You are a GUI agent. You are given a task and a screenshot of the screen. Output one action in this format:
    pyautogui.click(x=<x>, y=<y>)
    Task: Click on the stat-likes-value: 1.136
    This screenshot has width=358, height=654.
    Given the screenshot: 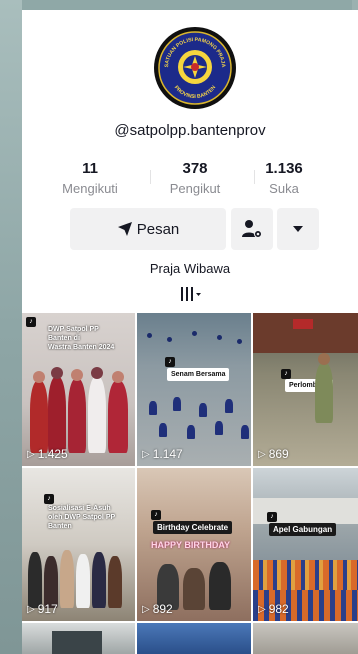 What is the action you would take?
    pyautogui.click(x=284, y=168)
    